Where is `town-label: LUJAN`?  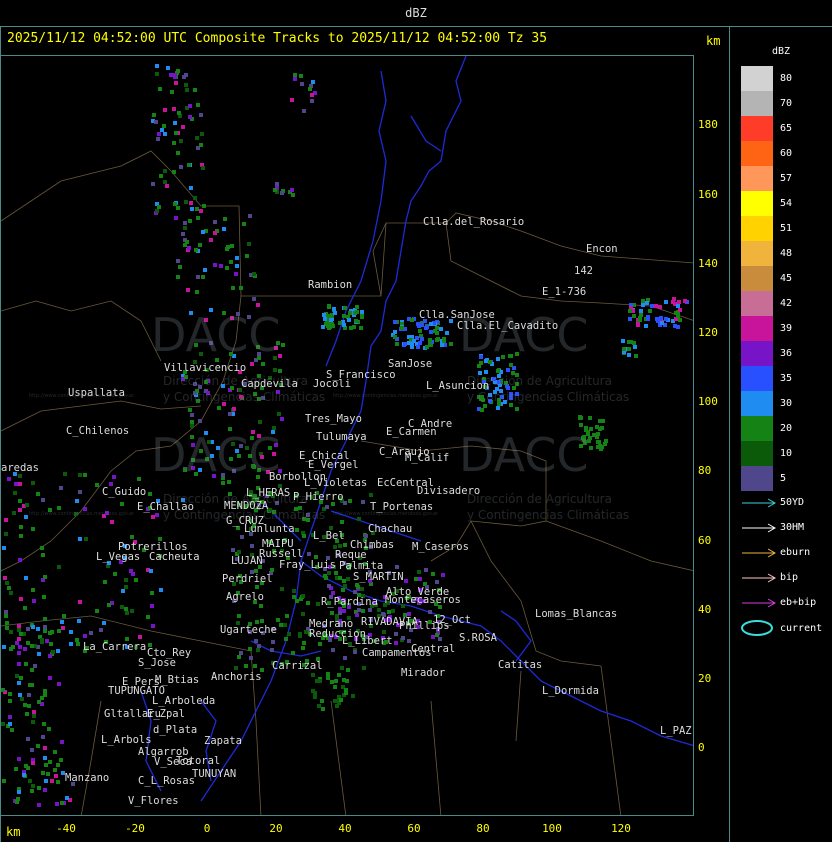 town-label: LUJAN is located at coordinates (247, 561).